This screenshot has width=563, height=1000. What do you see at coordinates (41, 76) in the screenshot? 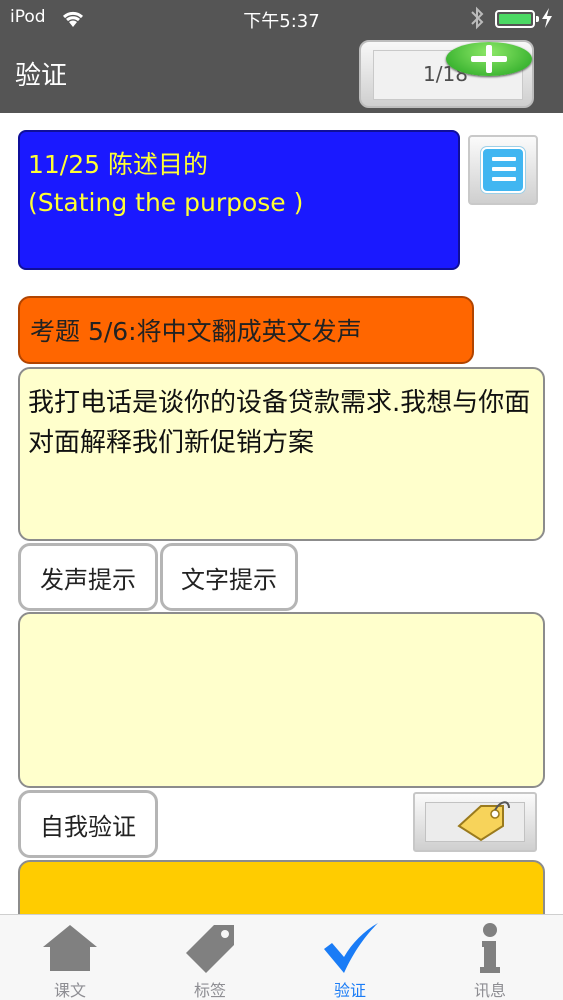
I see `nav-title: 验证` at bounding box center [41, 76].